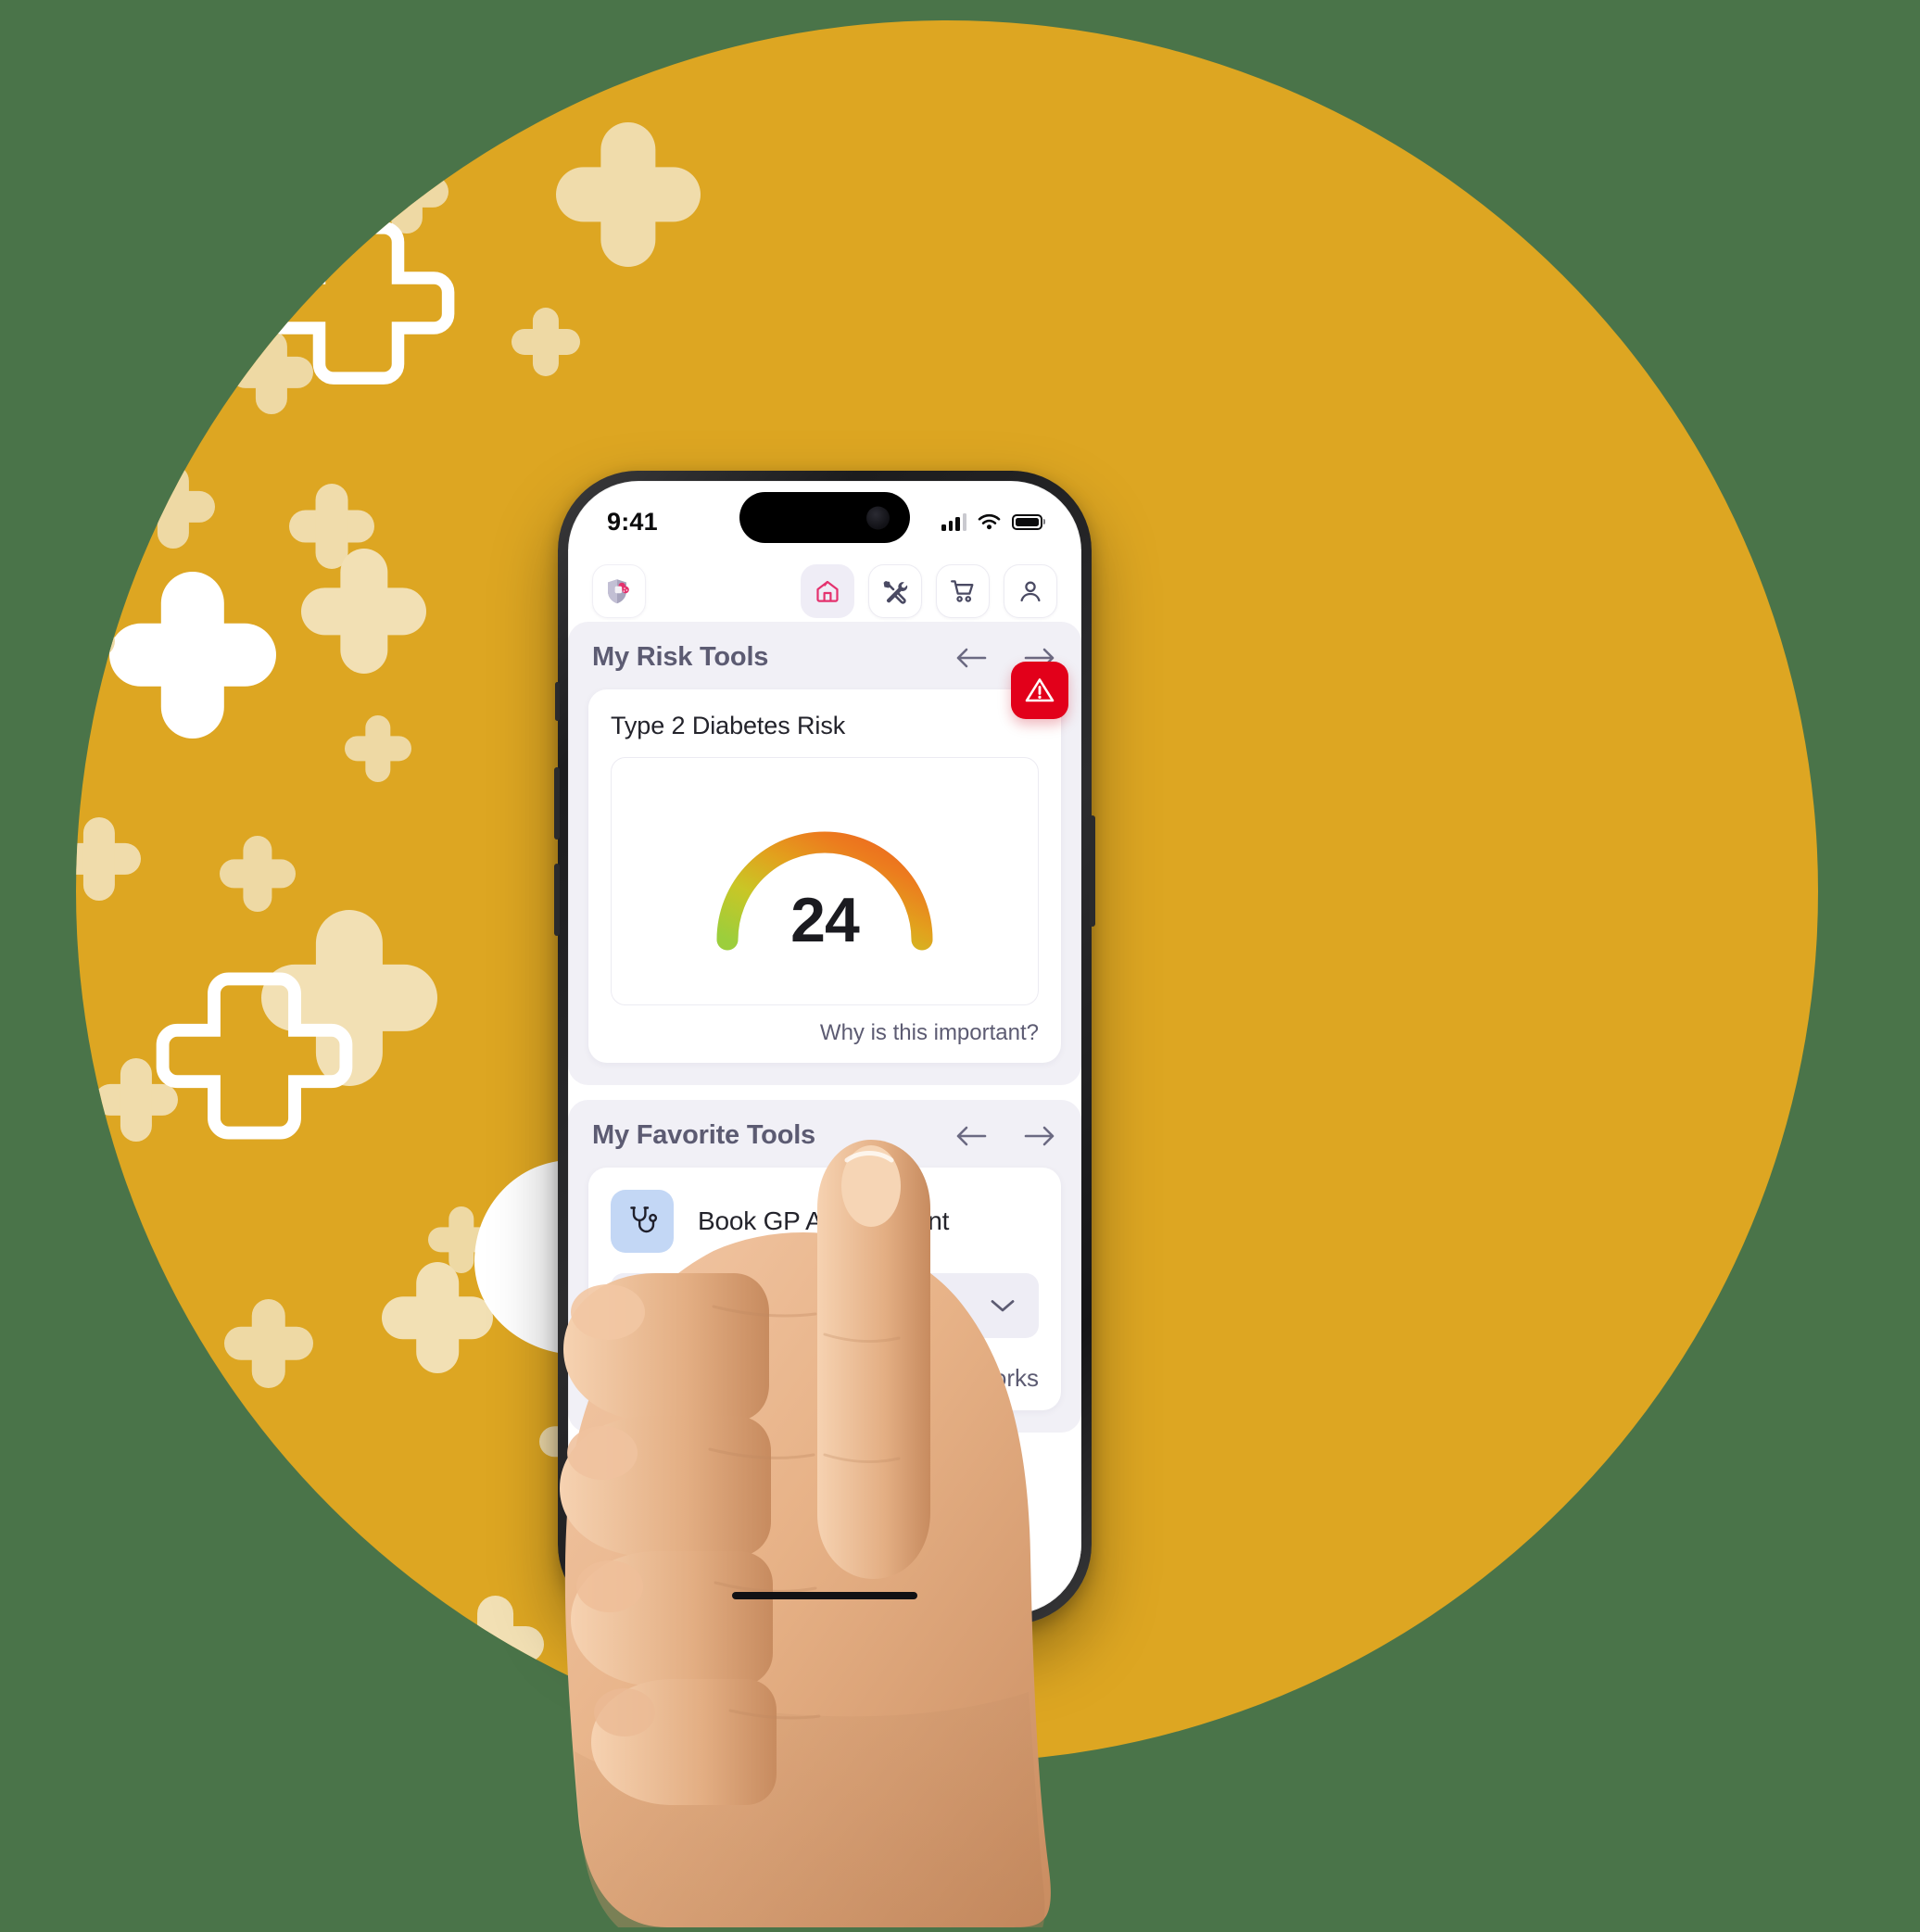 The height and width of the screenshot is (1932, 1920). What do you see at coordinates (626, 1378) in the screenshot?
I see `star-filled-icon` at bounding box center [626, 1378].